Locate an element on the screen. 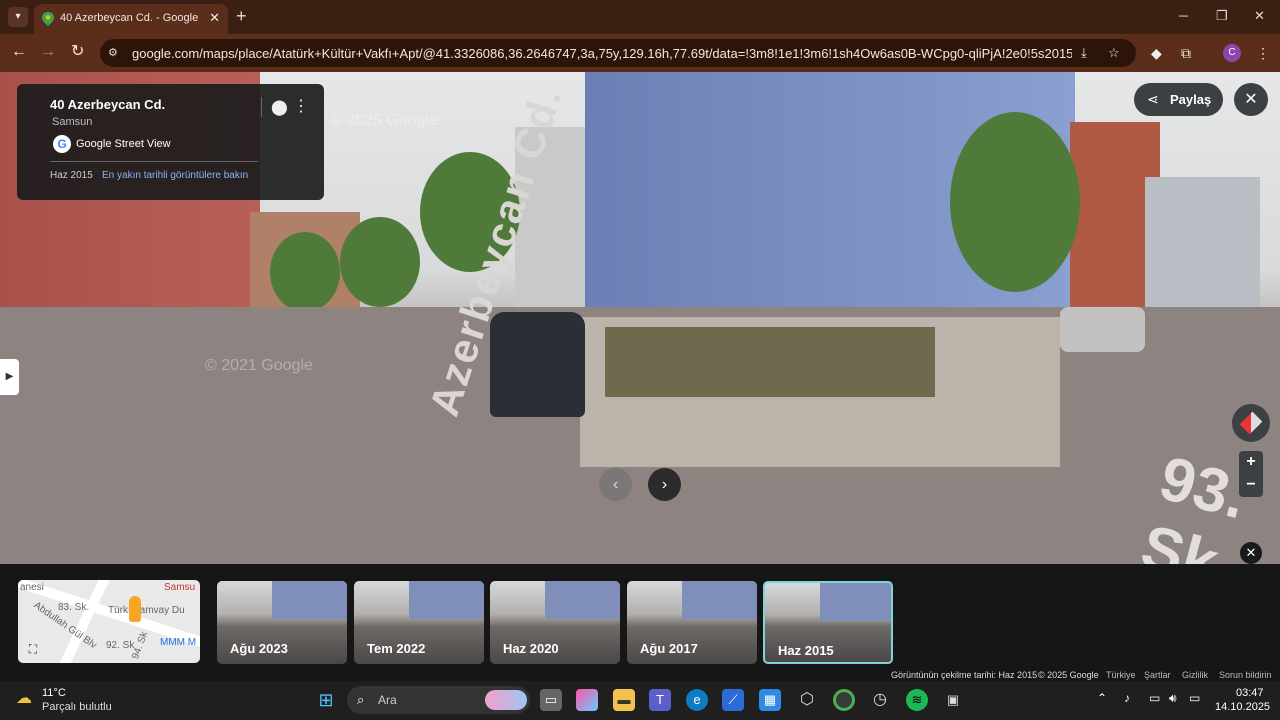 The image size is (1280, 720). back-icon: ← is located at coordinates (19, 52).